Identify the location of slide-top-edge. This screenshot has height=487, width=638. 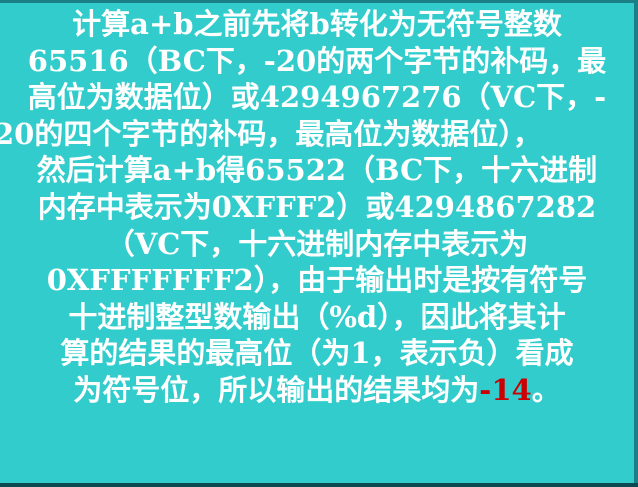
(319, 1).